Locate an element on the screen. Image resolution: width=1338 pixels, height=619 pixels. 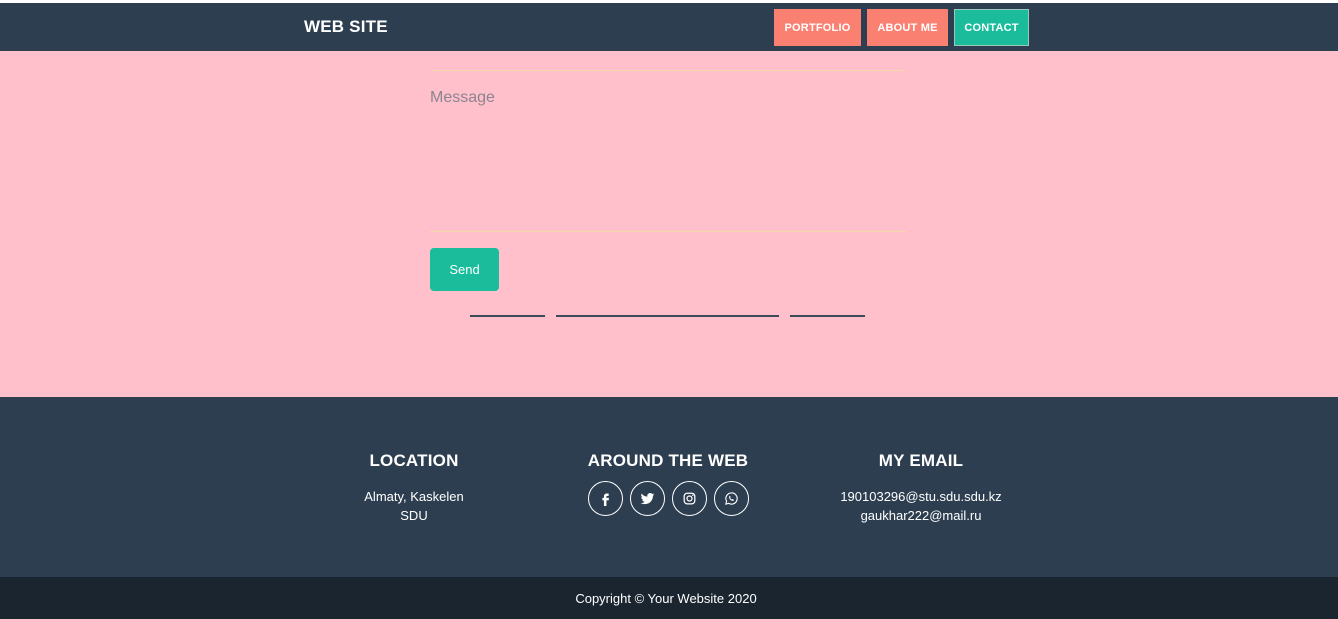
location-line-1: Almaty, Kaskelen is located at coordinates (414, 496).